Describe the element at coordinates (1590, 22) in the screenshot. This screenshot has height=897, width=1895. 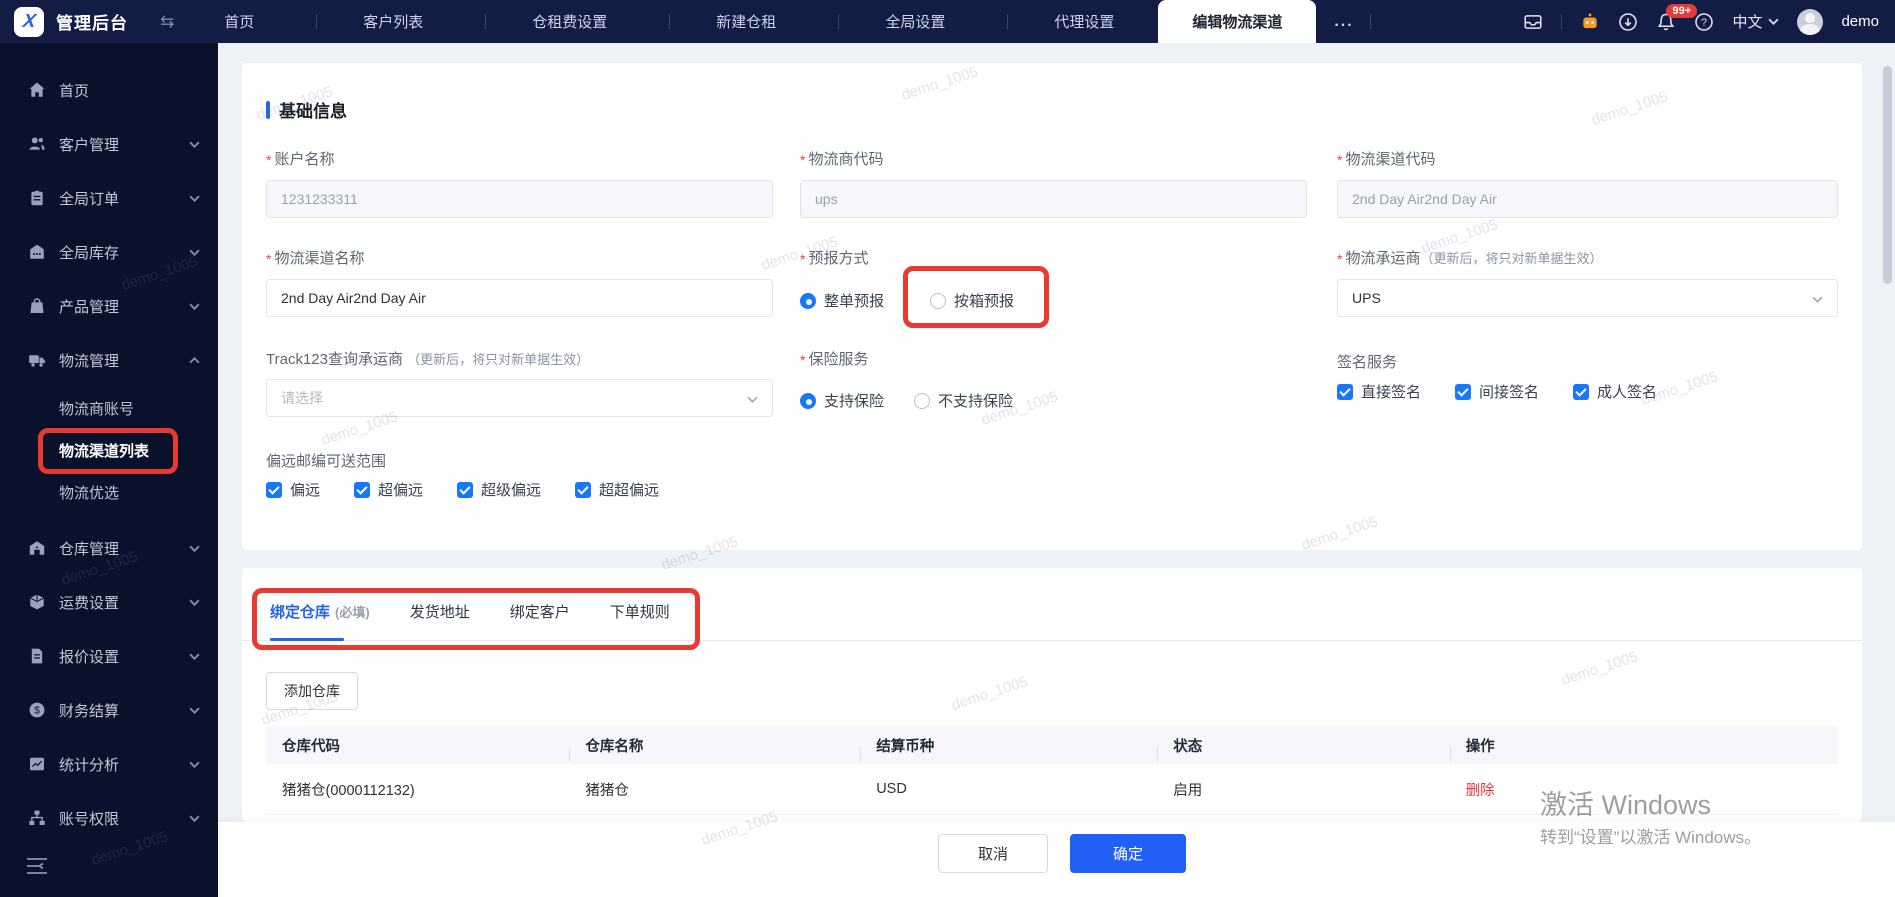
I see `robot-assistant-icon` at that location.